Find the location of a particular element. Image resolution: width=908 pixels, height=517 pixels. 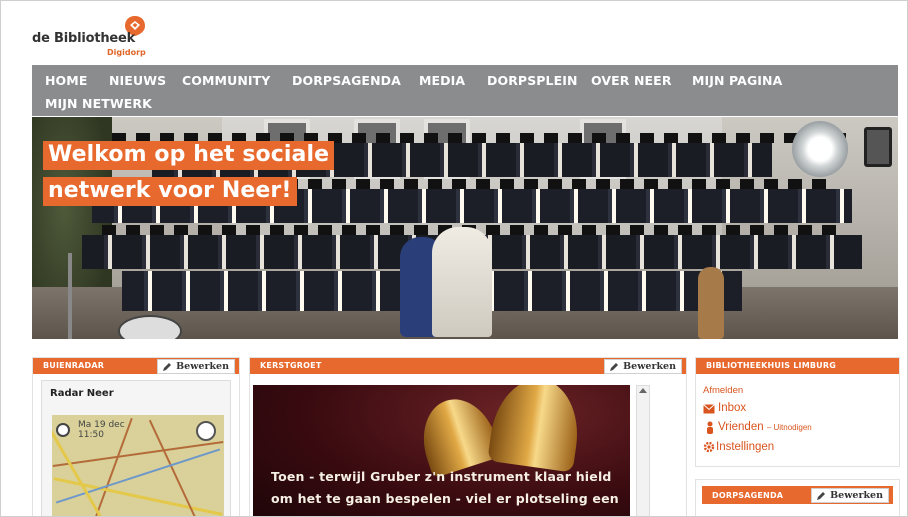

buienradar-header: BUIENRADAR Bewerken is located at coordinates (136, 366).